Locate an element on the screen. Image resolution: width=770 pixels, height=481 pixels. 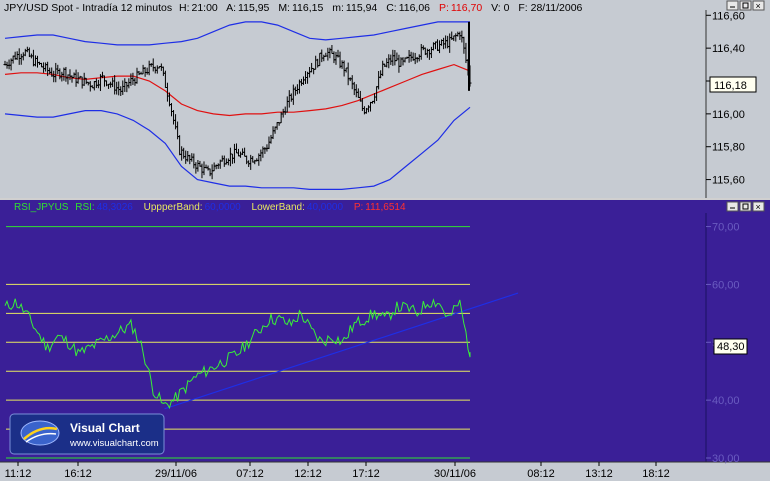
rsi-tick-label: 60,00 is located at coordinates (726, 285).